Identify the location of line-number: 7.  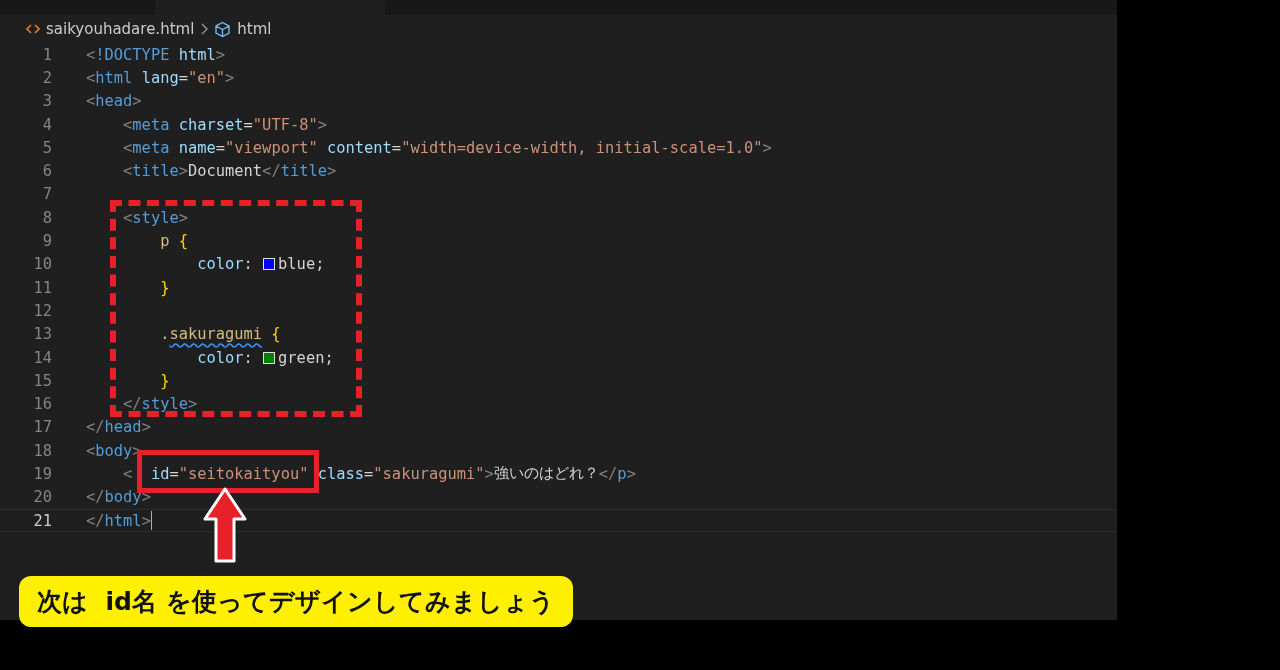
(46, 194).